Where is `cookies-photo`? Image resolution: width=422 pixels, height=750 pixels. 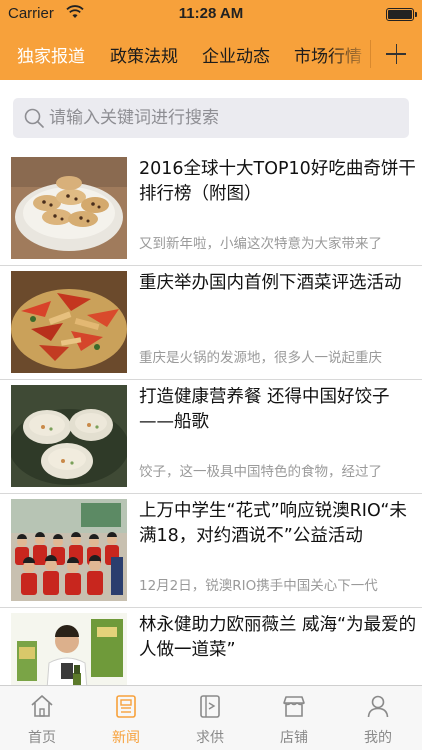 cookies-photo is located at coordinates (69, 208).